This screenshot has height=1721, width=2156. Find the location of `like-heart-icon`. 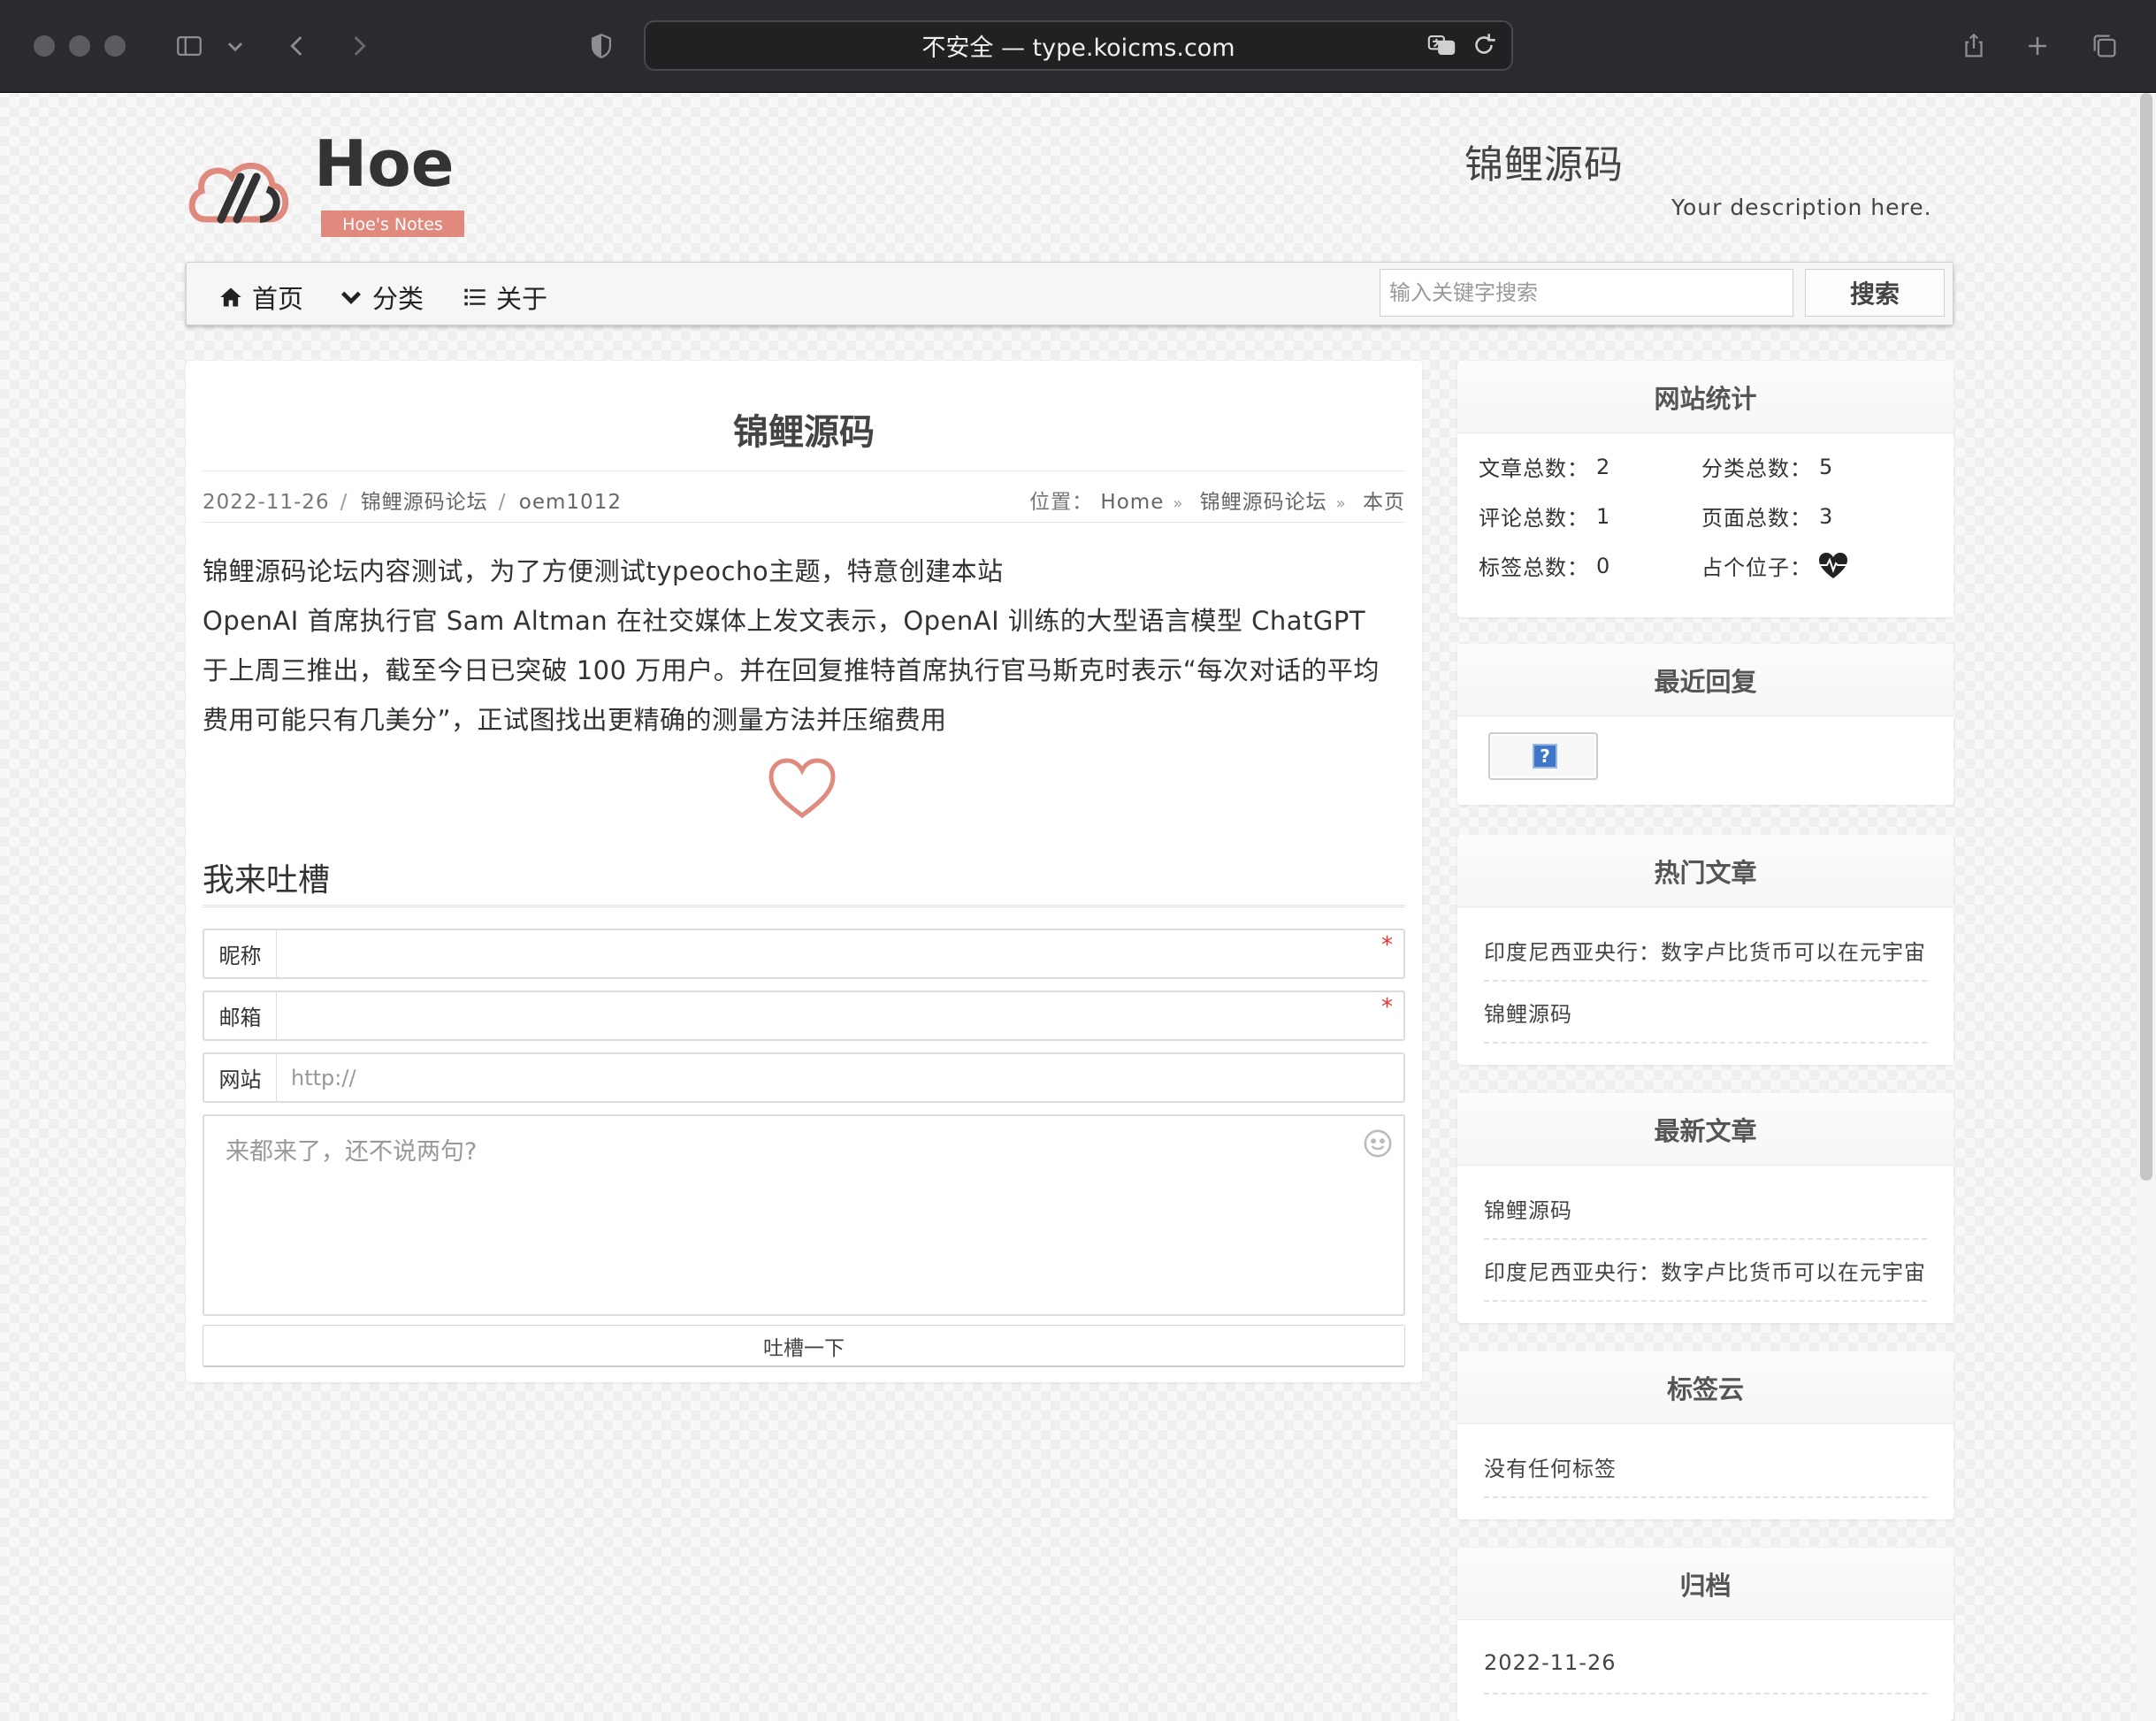

like-heart-icon is located at coordinates (802, 789).